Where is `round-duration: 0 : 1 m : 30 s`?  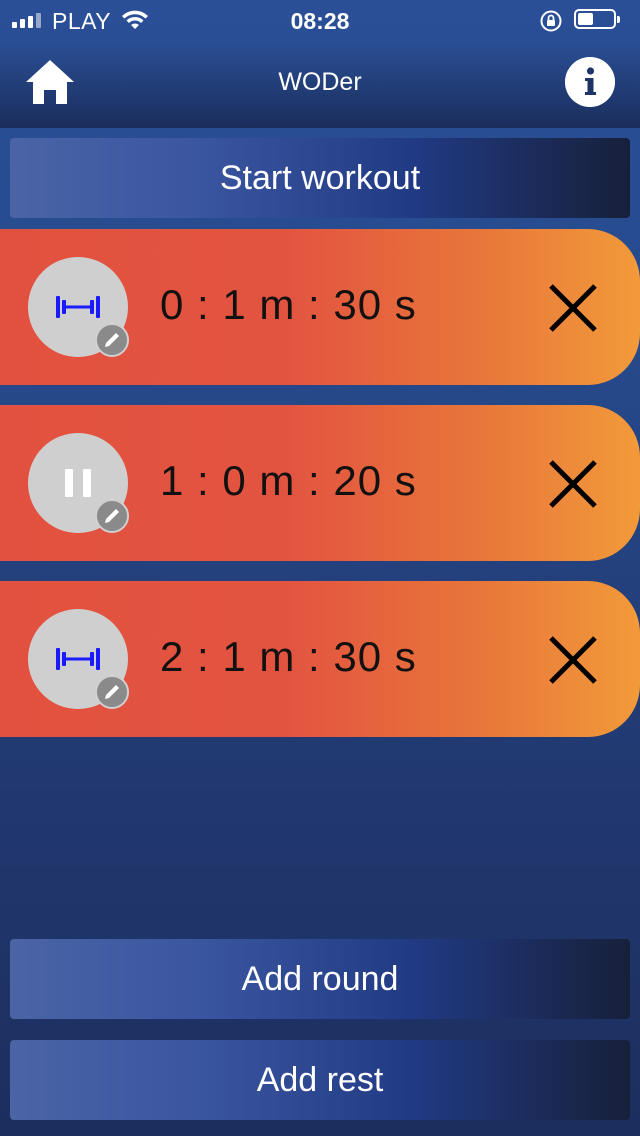 round-duration: 0 : 1 m : 30 s is located at coordinates (288, 304).